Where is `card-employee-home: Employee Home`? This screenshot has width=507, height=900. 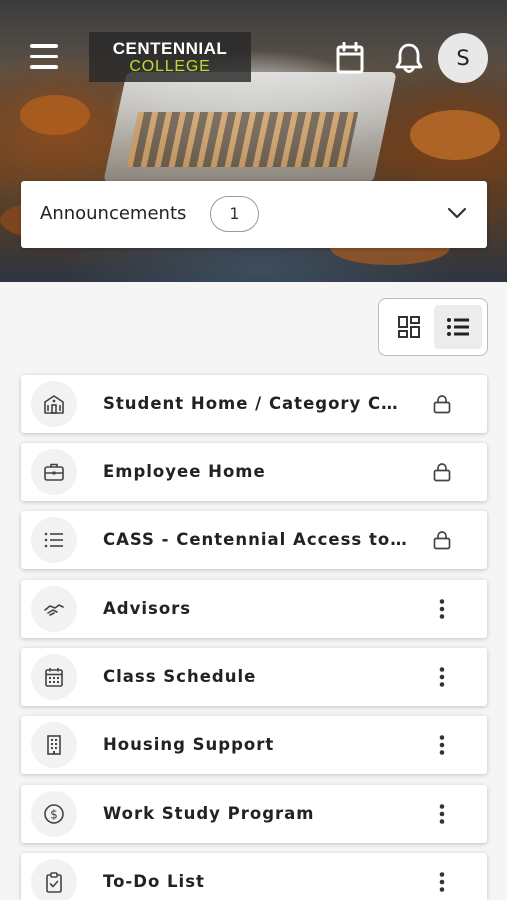 card-employee-home: Employee Home is located at coordinates (254, 472).